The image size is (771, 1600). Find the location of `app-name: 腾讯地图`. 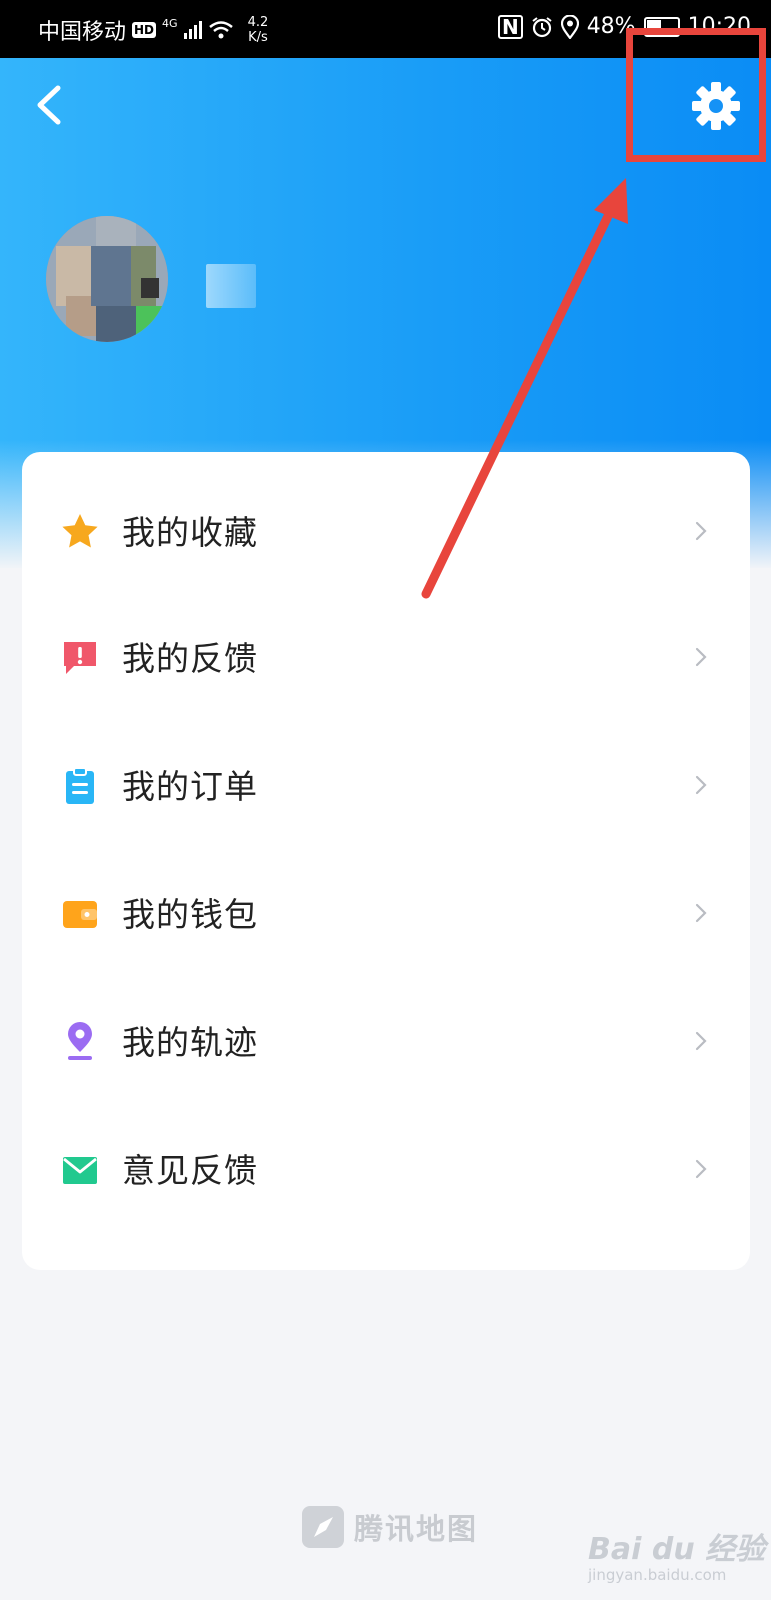

app-name: 腾讯地图 is located at coordinates (416, 1529).